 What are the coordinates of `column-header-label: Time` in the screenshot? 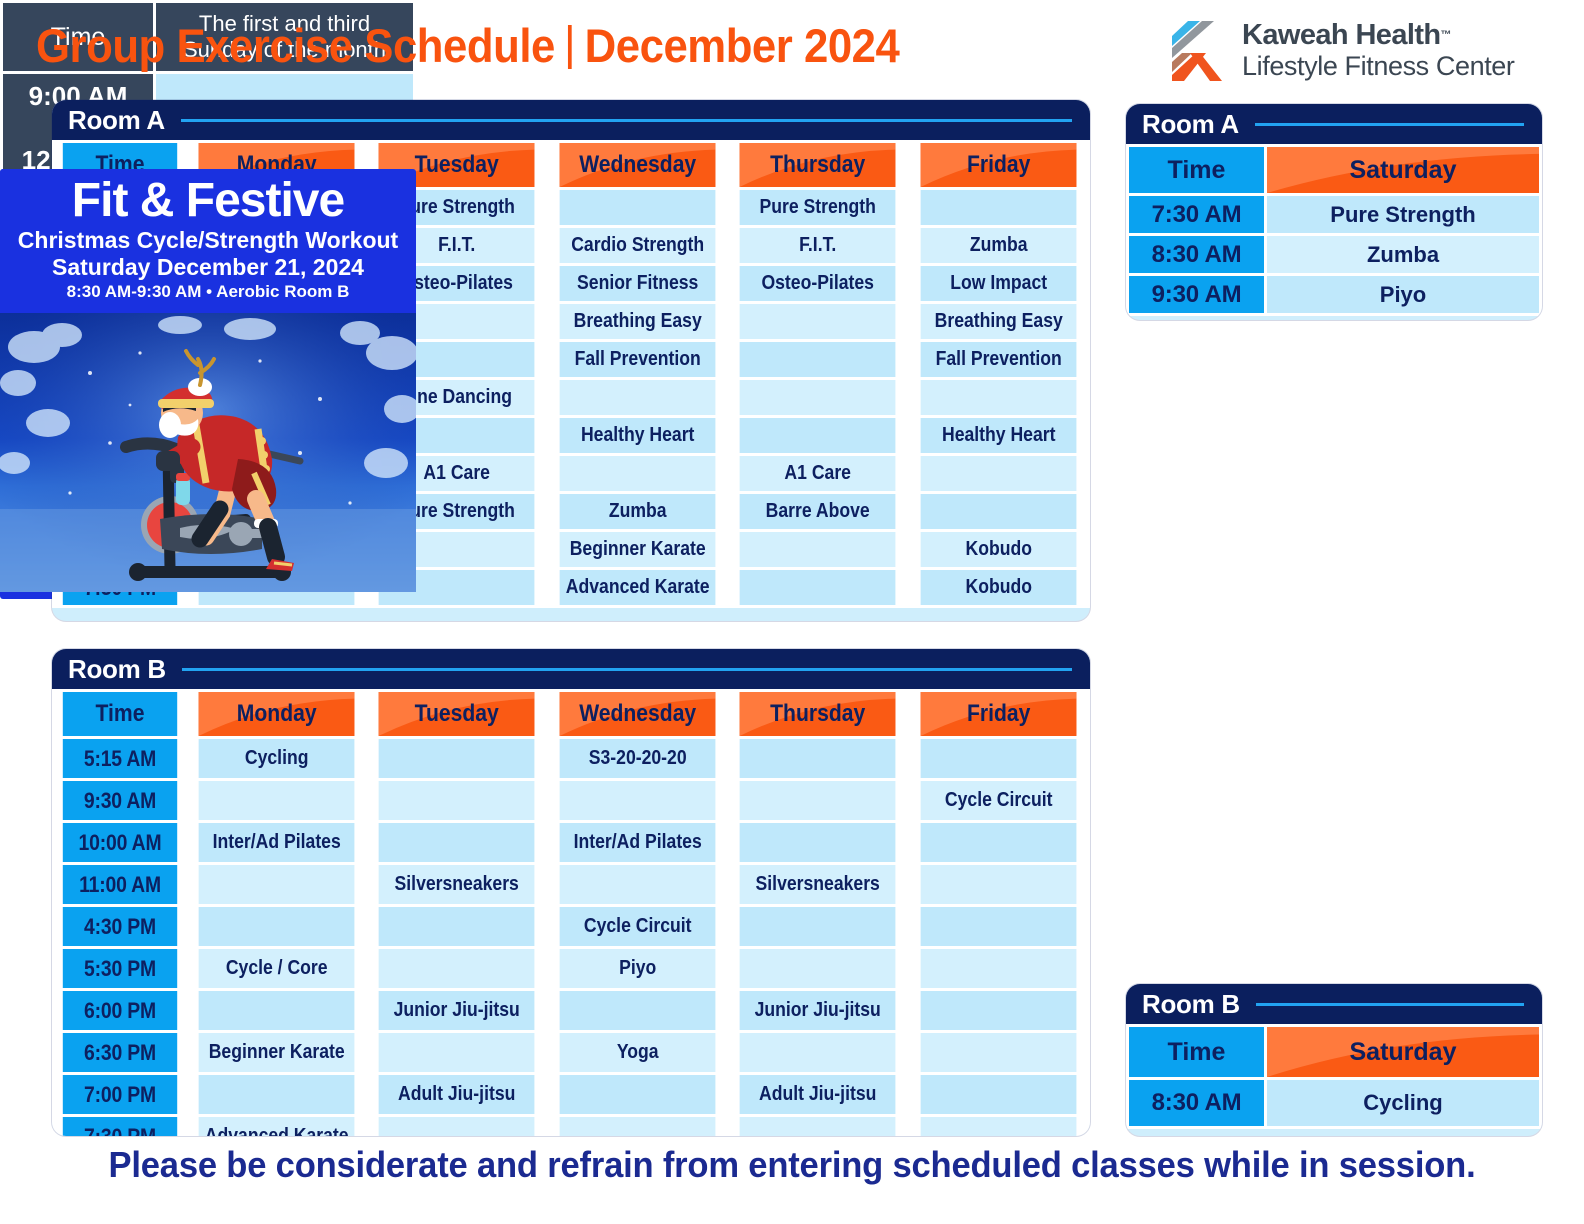 It's located at (1196, 169).